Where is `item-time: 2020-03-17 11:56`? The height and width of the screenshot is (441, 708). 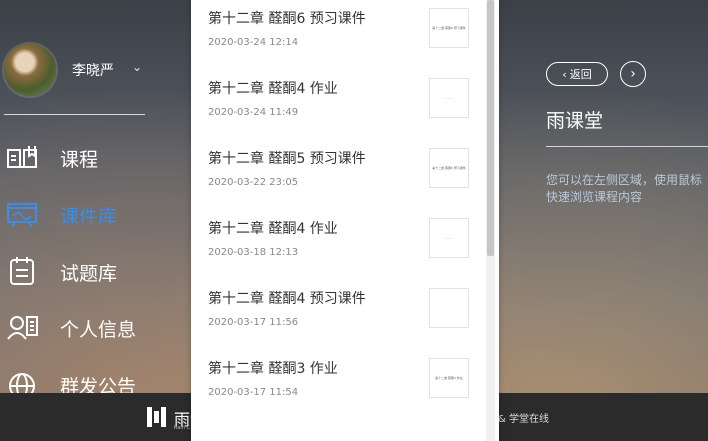
item-time: 2020-03-17 11:56 is located at coordinates (253, 322).